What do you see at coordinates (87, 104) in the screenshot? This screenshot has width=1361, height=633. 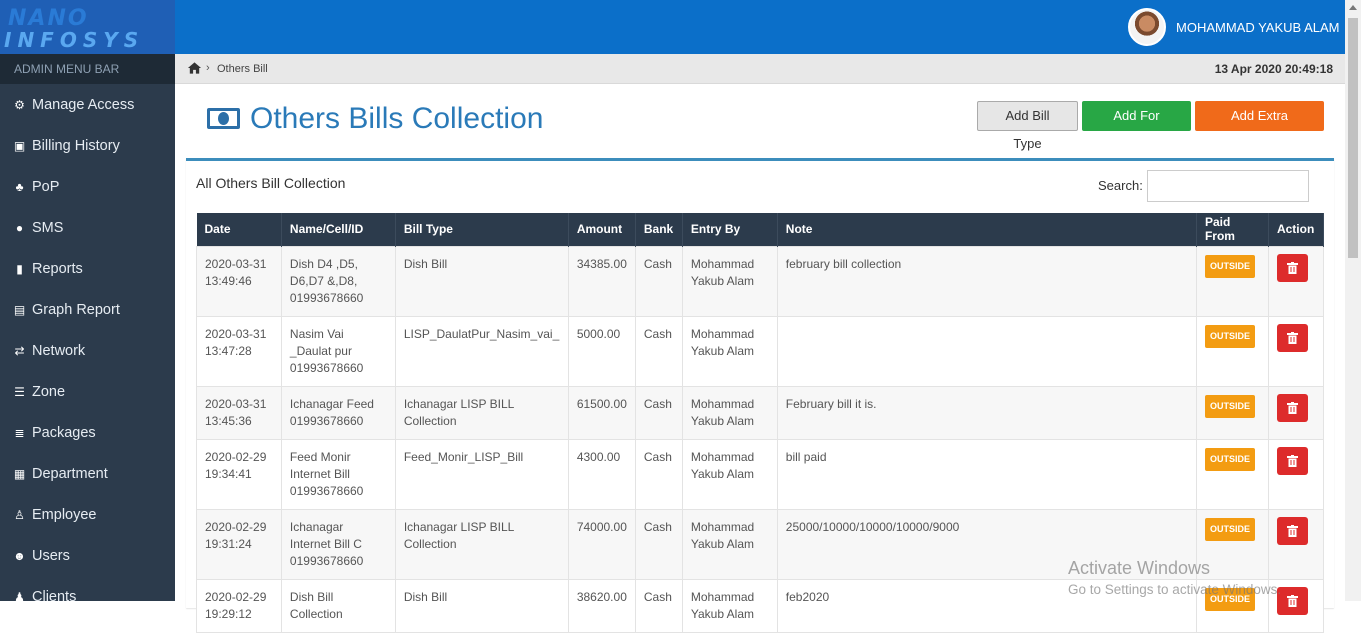 I see `sidebar-item-manage-access: ⚙ Manage Access` at bounding box center [87, 104].